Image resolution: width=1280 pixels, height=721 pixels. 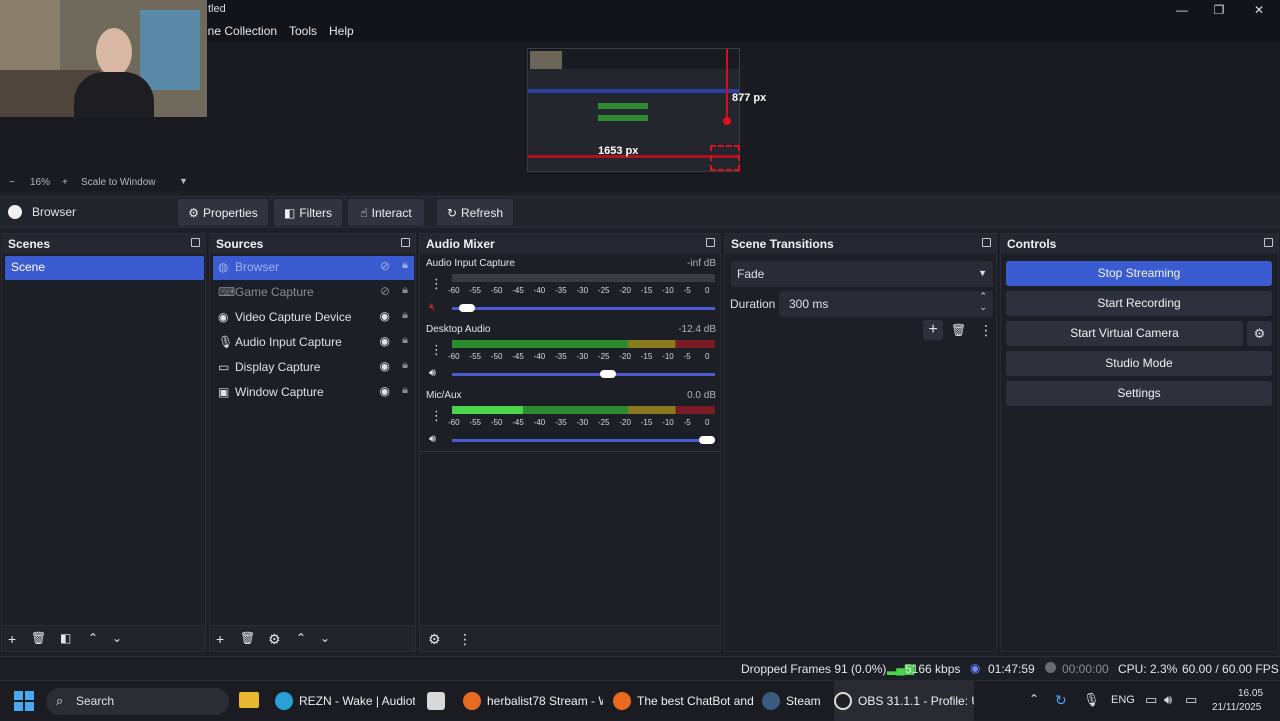 What do you see at coordinates (904, 701) in the screenshot?
I see `taskbar-app-obs: OBS 31.1.1 - Profile: Unti` at bounding box center [904, 701].